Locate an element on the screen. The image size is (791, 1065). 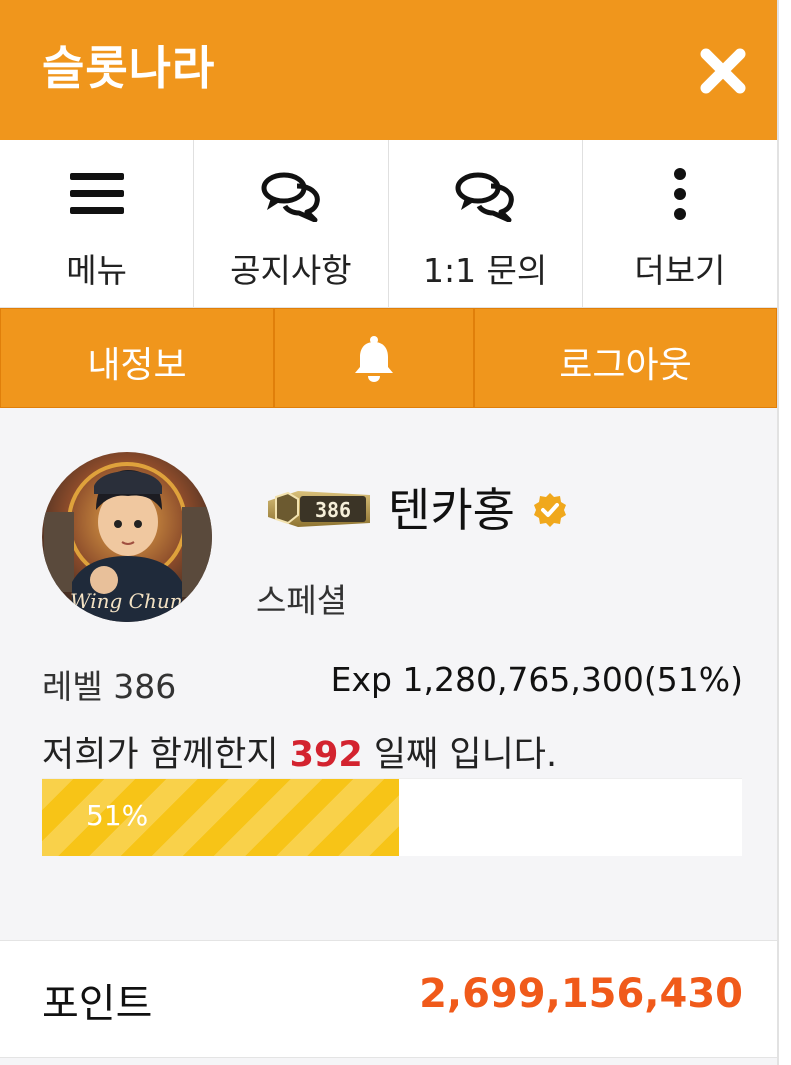
more-button: 더보기 is located at coordinates (680, 223).